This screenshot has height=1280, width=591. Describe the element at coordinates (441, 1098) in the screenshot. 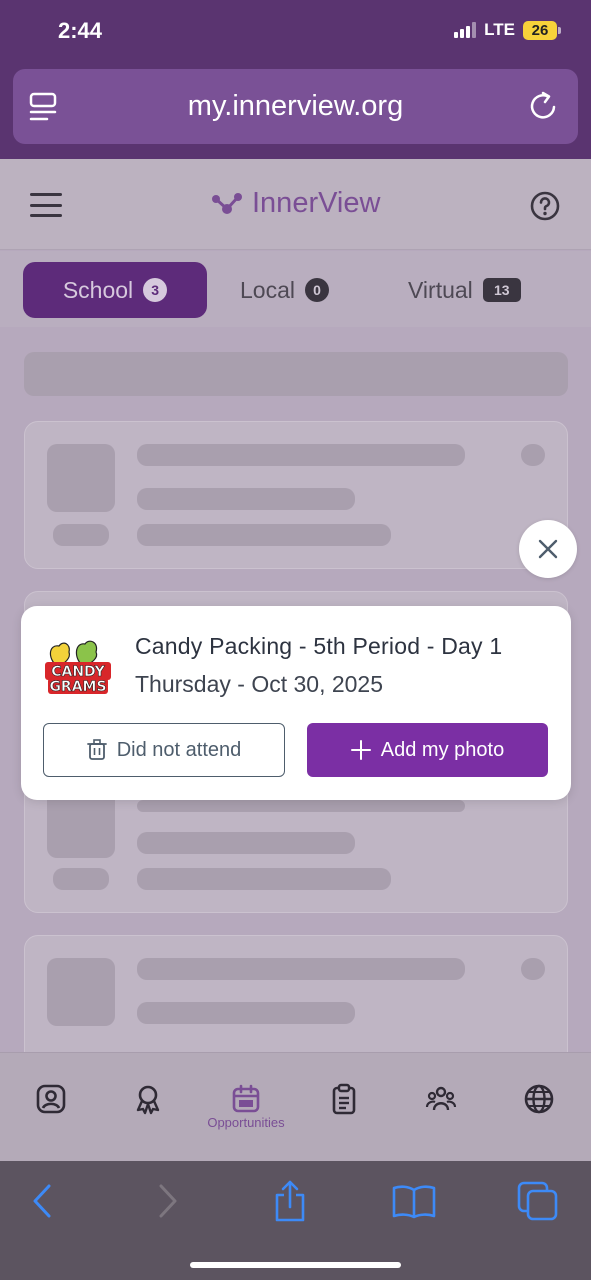

I see `people-icon` at that location.